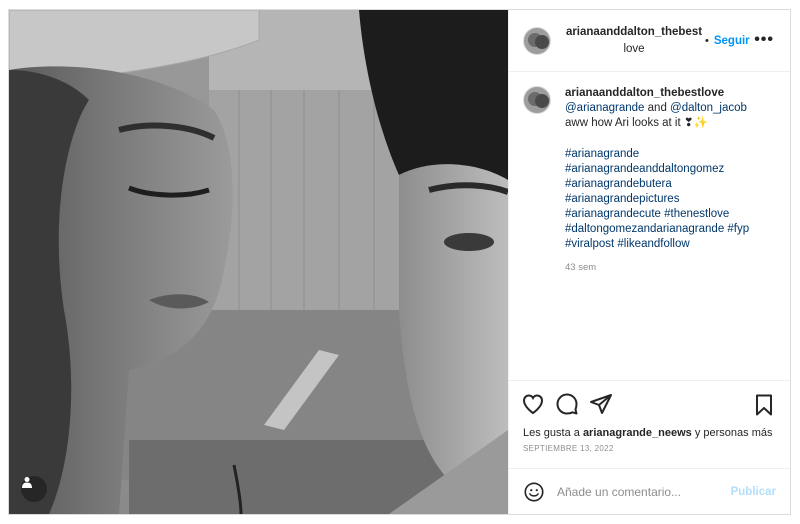 Image resolution: width=800 pixels, height=524 pixels. I want to click on likes-suffix: y personas más, so click(732, 433).